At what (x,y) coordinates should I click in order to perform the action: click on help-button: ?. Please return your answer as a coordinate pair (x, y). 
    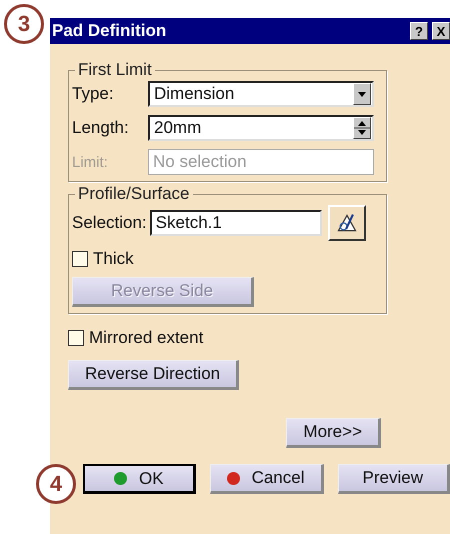
    Looking at the image, I should click on (419, 31).